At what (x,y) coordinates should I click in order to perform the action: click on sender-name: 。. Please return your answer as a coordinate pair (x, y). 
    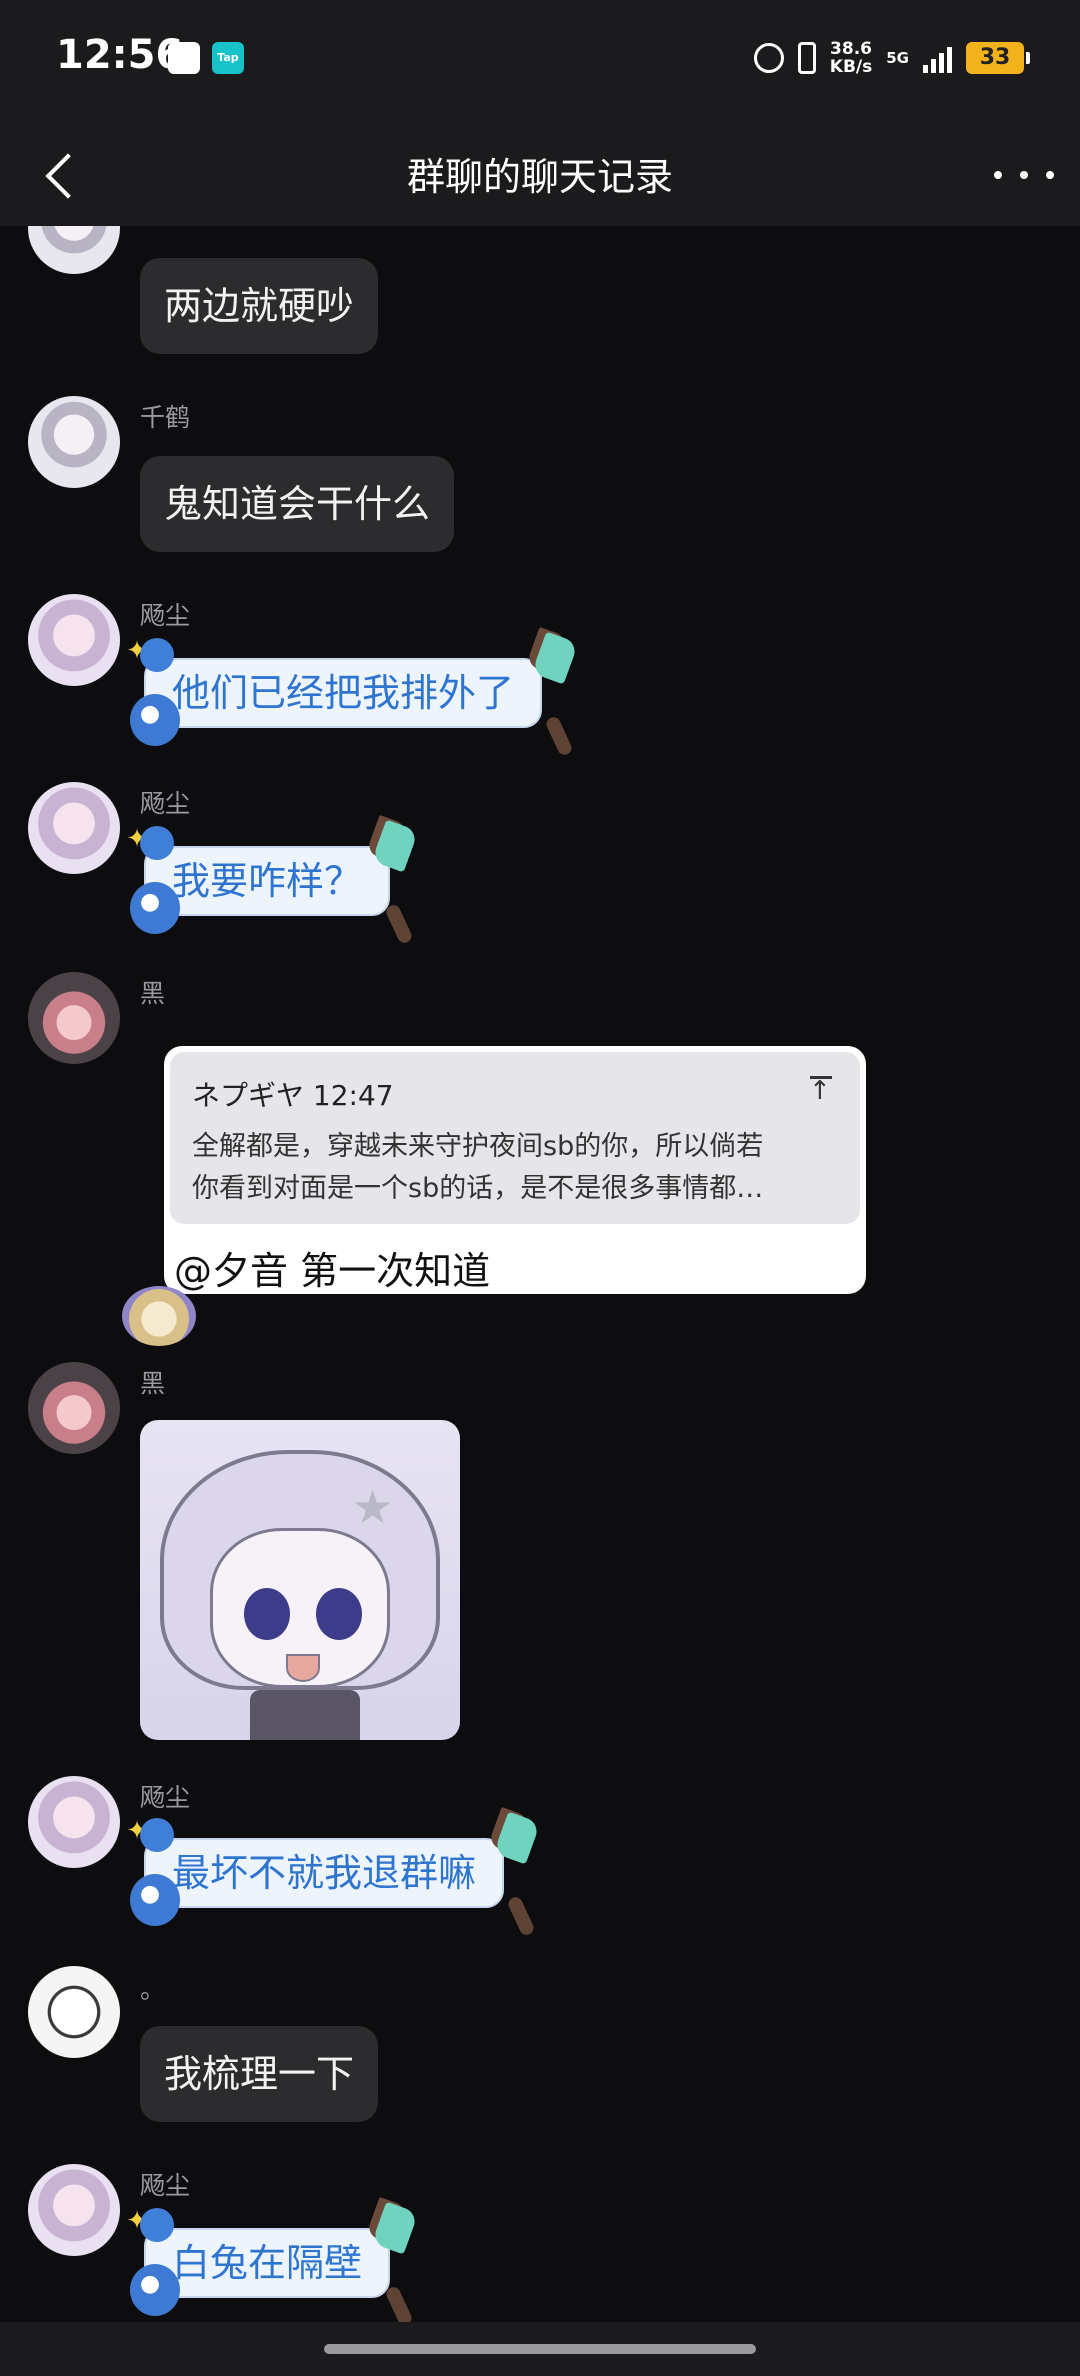
    Looking at the image, I should click on (153, 1989).